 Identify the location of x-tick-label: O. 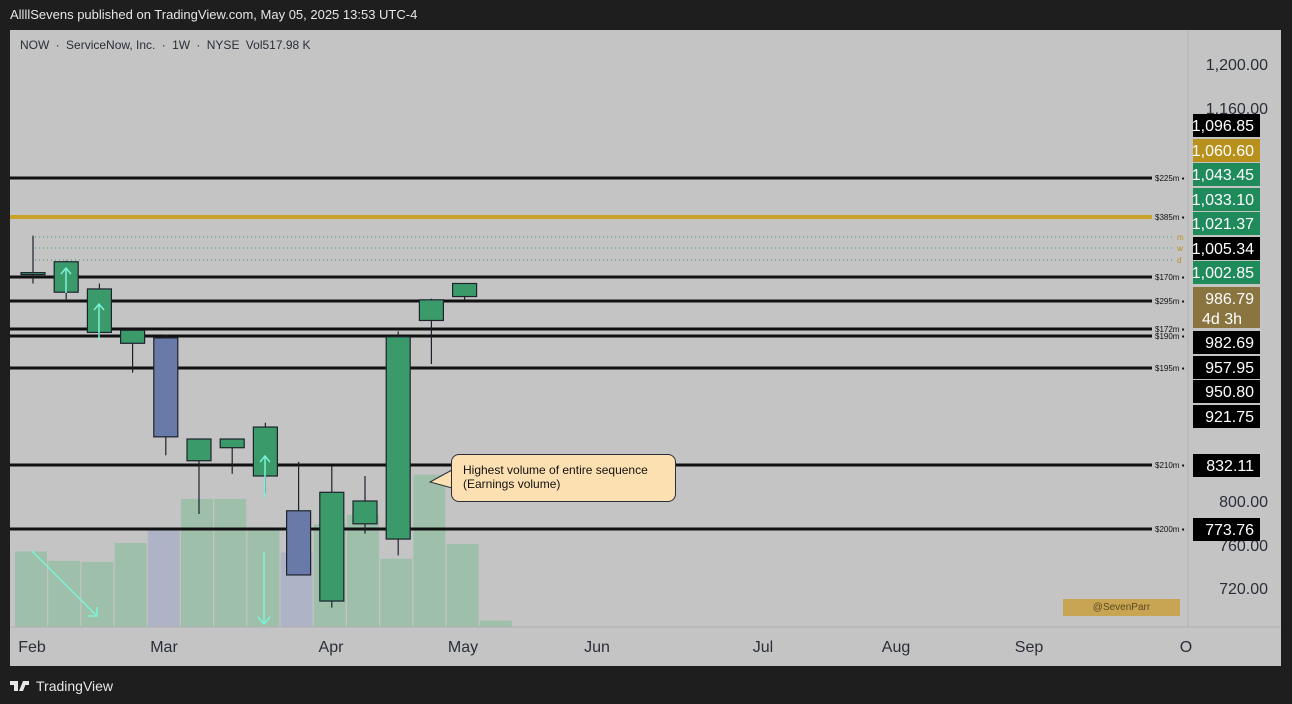
(1186, 647).